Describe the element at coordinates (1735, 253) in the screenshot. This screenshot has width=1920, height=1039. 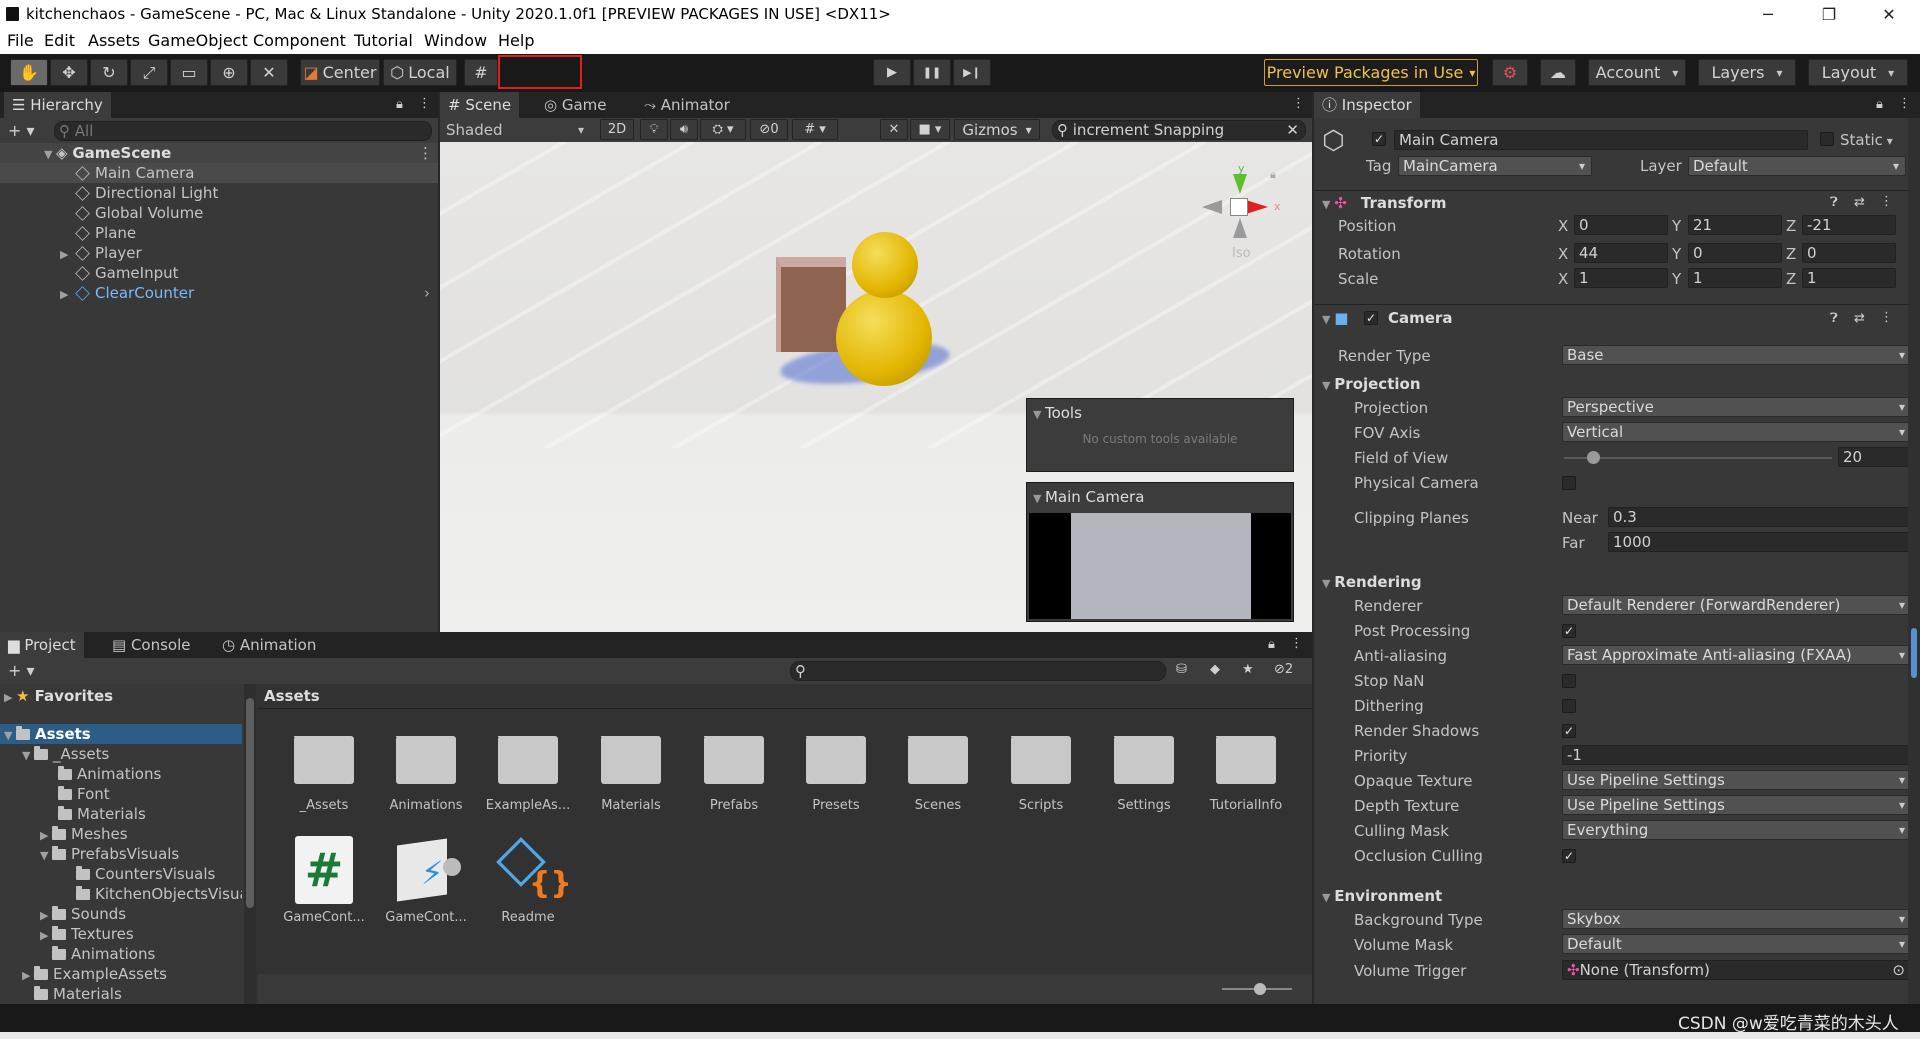
I see `rotation-y-input: 0` at that location.